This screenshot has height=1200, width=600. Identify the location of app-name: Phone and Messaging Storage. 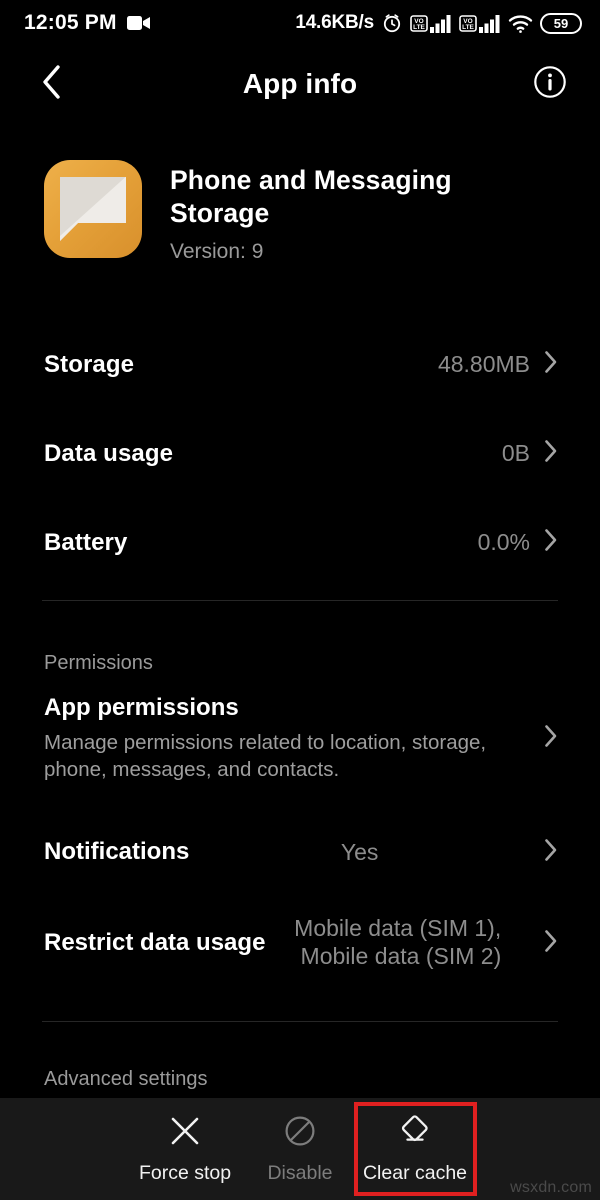
(311, 196).